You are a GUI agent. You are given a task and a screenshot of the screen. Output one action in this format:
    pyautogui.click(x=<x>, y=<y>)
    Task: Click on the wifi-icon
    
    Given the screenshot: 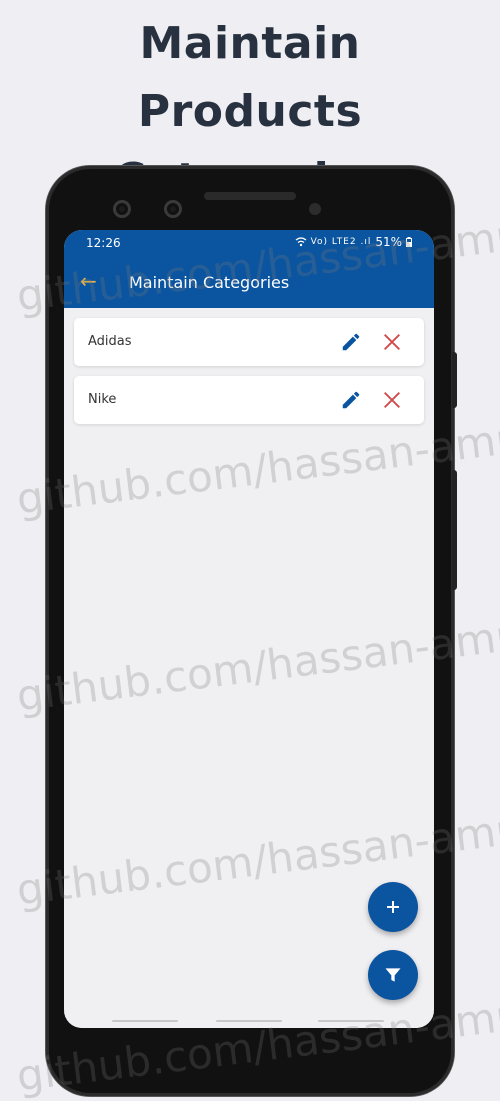 What is the action you would take?
    pyautogui.click(x=300, y=242)
    